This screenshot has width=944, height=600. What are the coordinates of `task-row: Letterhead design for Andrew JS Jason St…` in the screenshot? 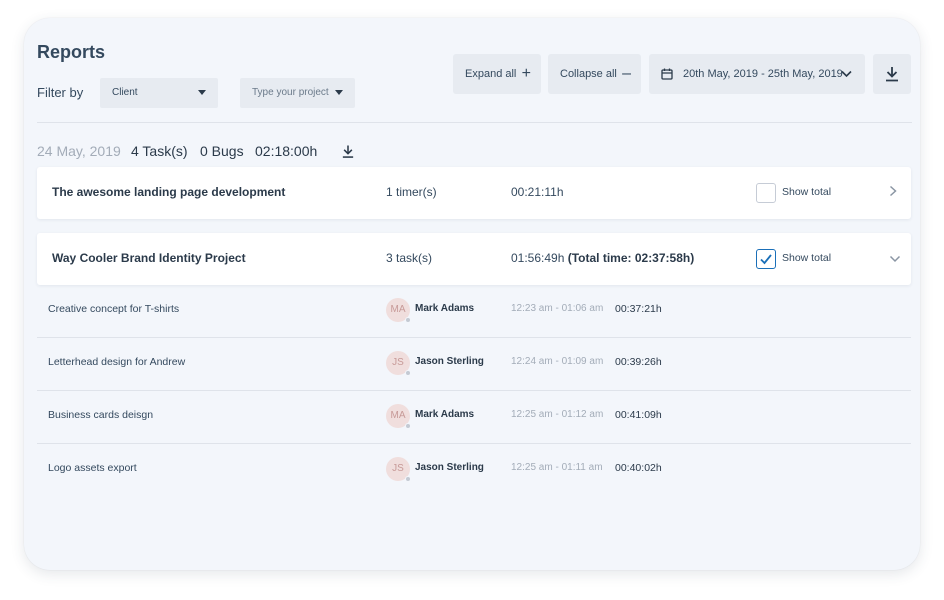 It's located at (474, 364).